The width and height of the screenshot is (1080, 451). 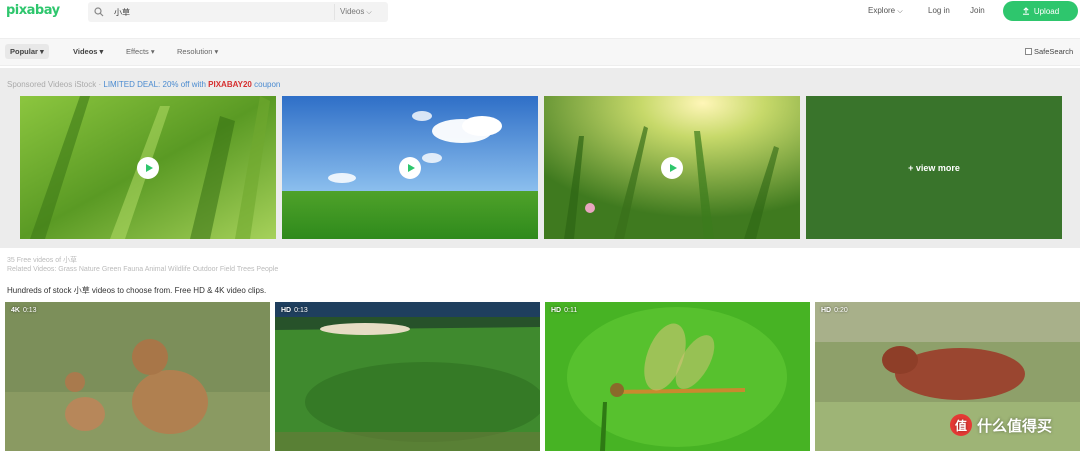 What do you see at coordinates (24, 51) in the screenshot?
I see `sort-label: Popular` at bounding box center [24, 51].